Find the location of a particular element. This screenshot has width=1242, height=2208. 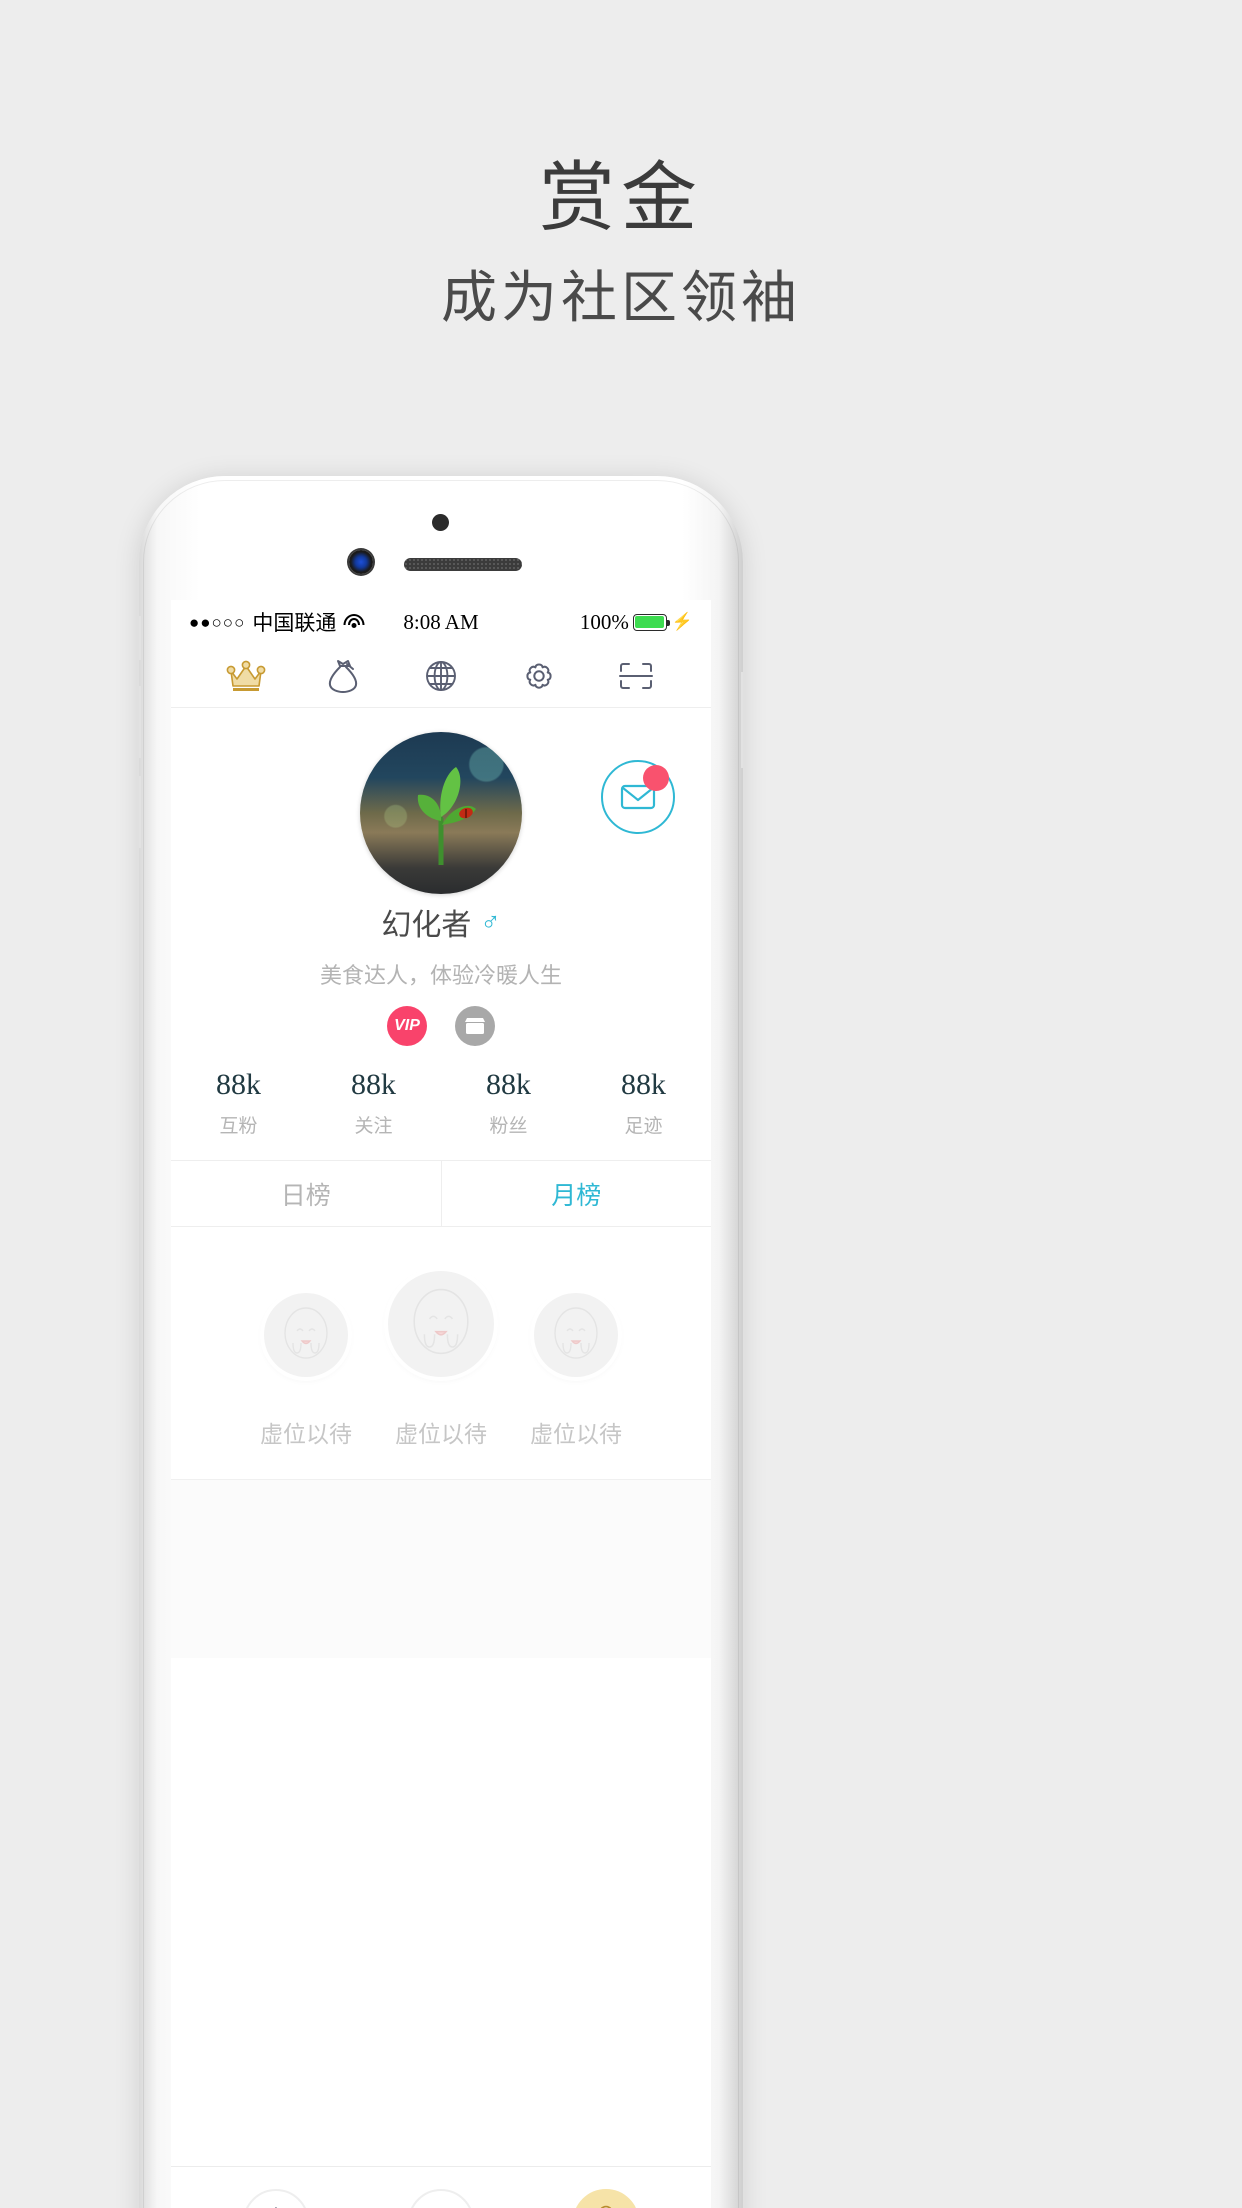

signal-strength-dots: ●●○○○ is located at coordinates (217, 622).